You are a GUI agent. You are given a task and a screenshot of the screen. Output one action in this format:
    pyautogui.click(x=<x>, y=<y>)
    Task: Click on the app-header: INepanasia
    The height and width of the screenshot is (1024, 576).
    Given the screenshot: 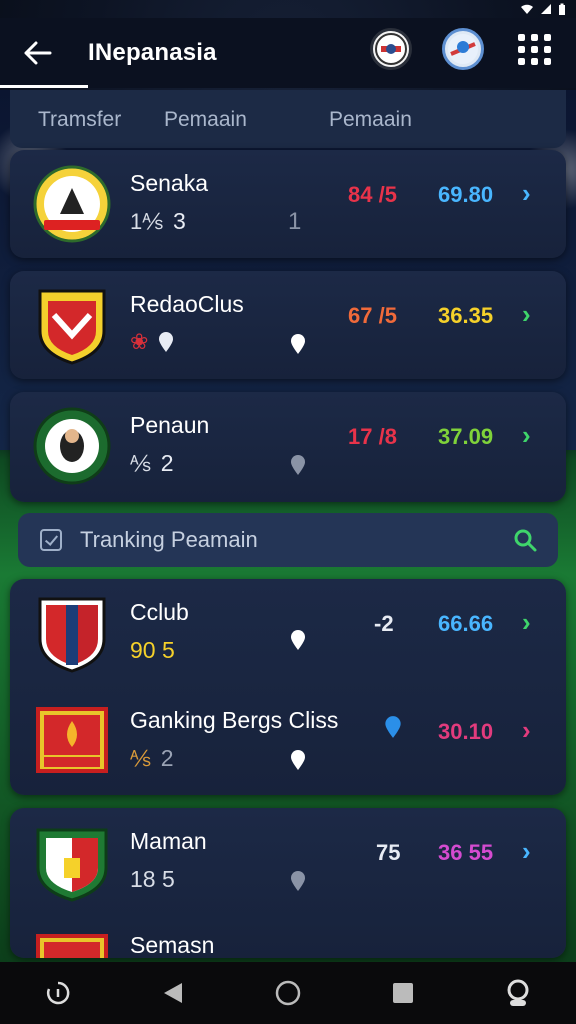 What is the action you would take?
    pyautogui.click(x=288, y=53)
    